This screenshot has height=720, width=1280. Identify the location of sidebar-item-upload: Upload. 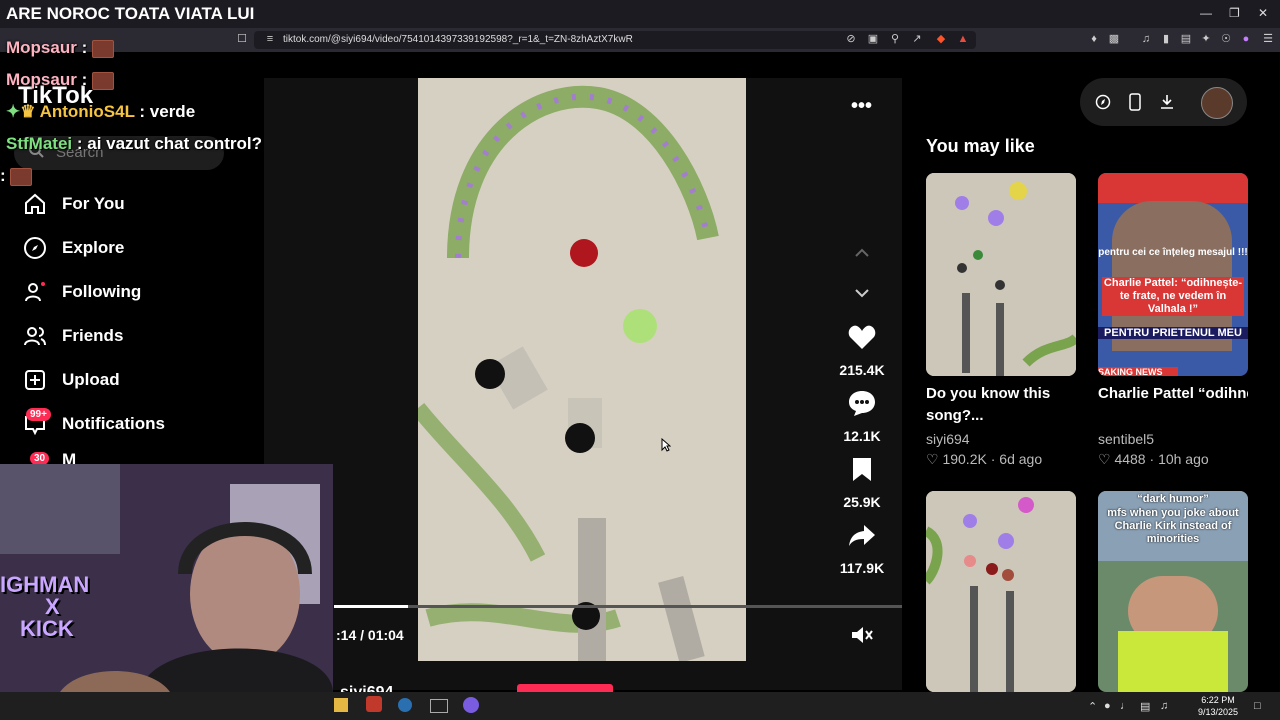
(71, 380).